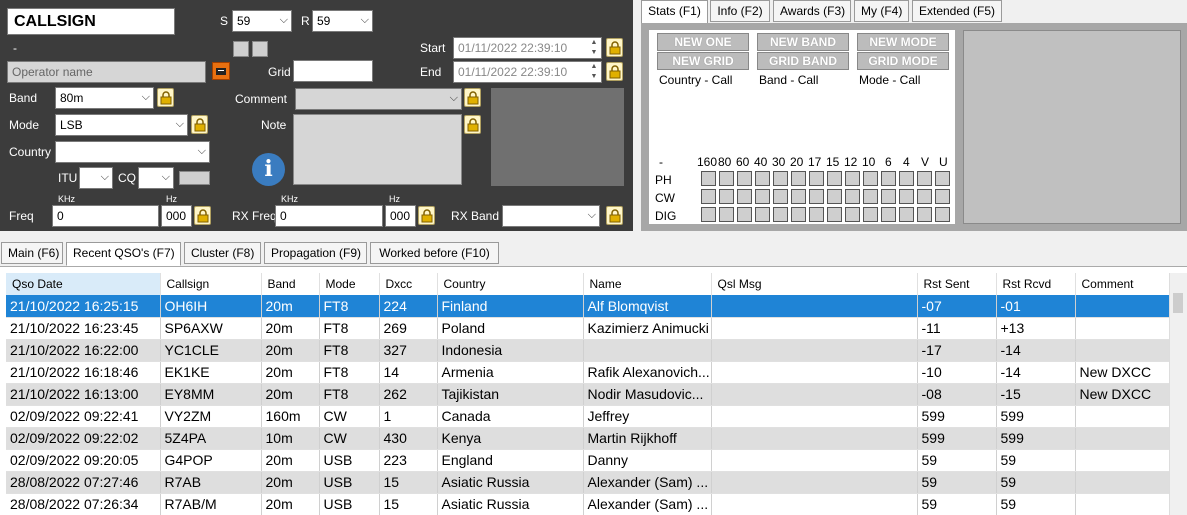 The image size is (1187, 515). Describe the element at coordinates (83, 460) in the screenshot. I see `table-cell: 02/09/2022 09:20:05` at that location.